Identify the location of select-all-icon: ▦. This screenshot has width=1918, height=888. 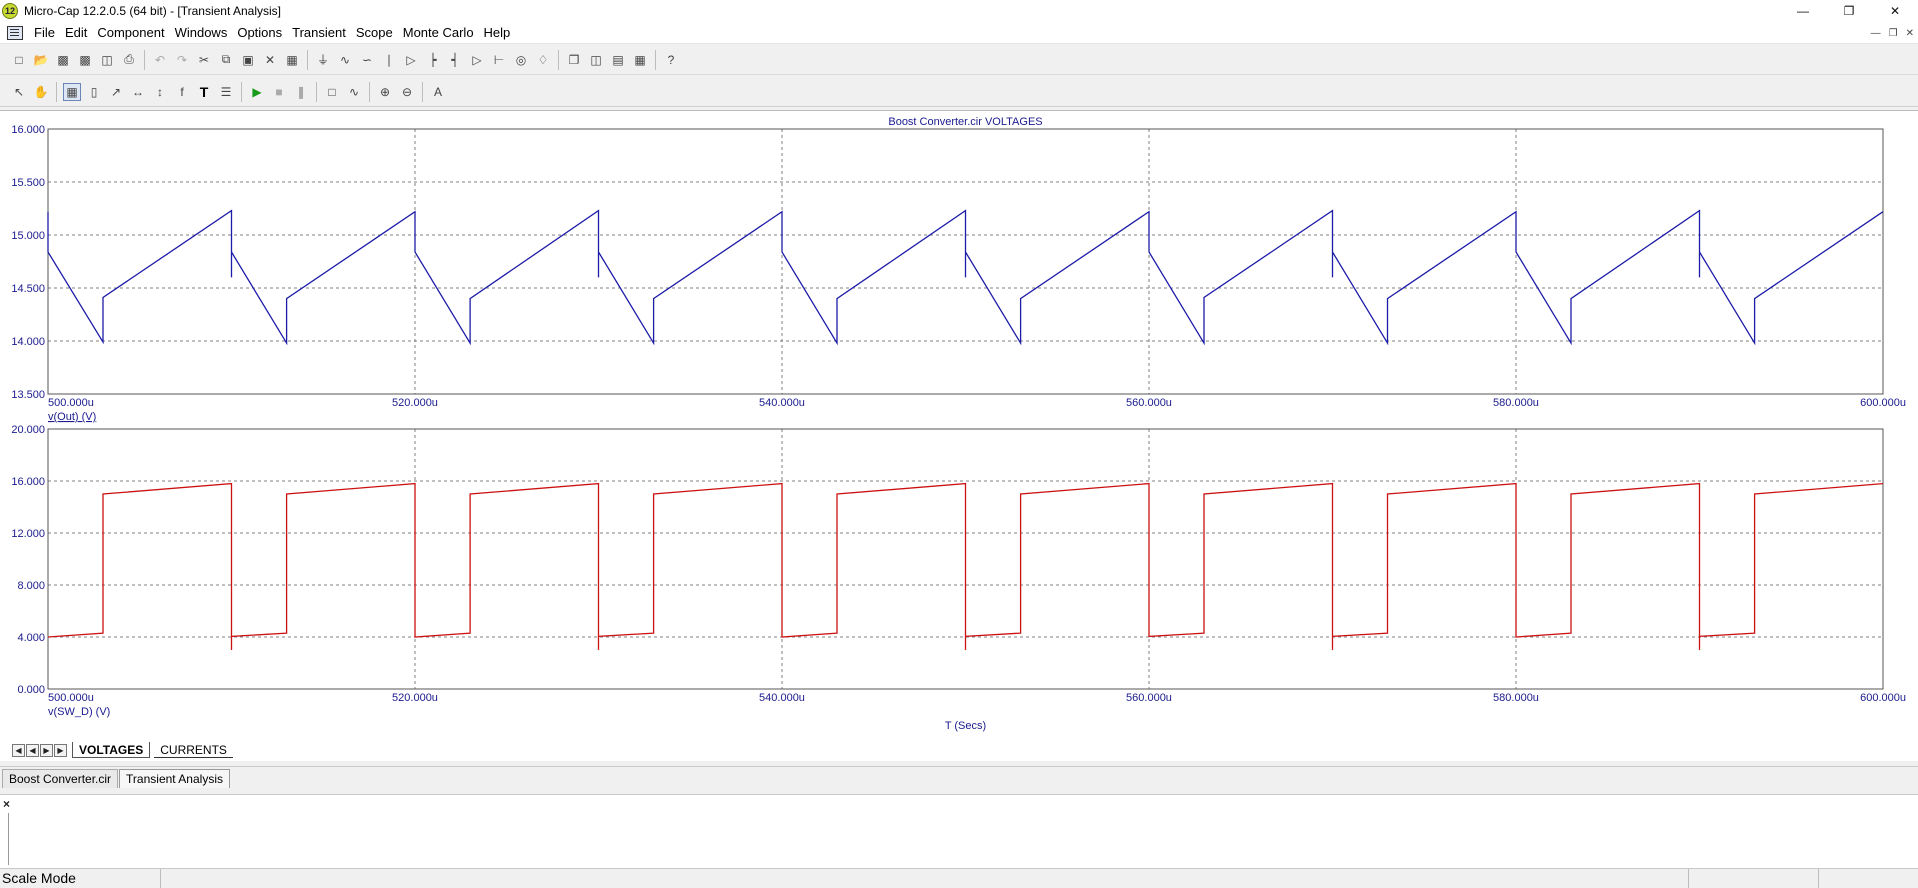
(292, 60).